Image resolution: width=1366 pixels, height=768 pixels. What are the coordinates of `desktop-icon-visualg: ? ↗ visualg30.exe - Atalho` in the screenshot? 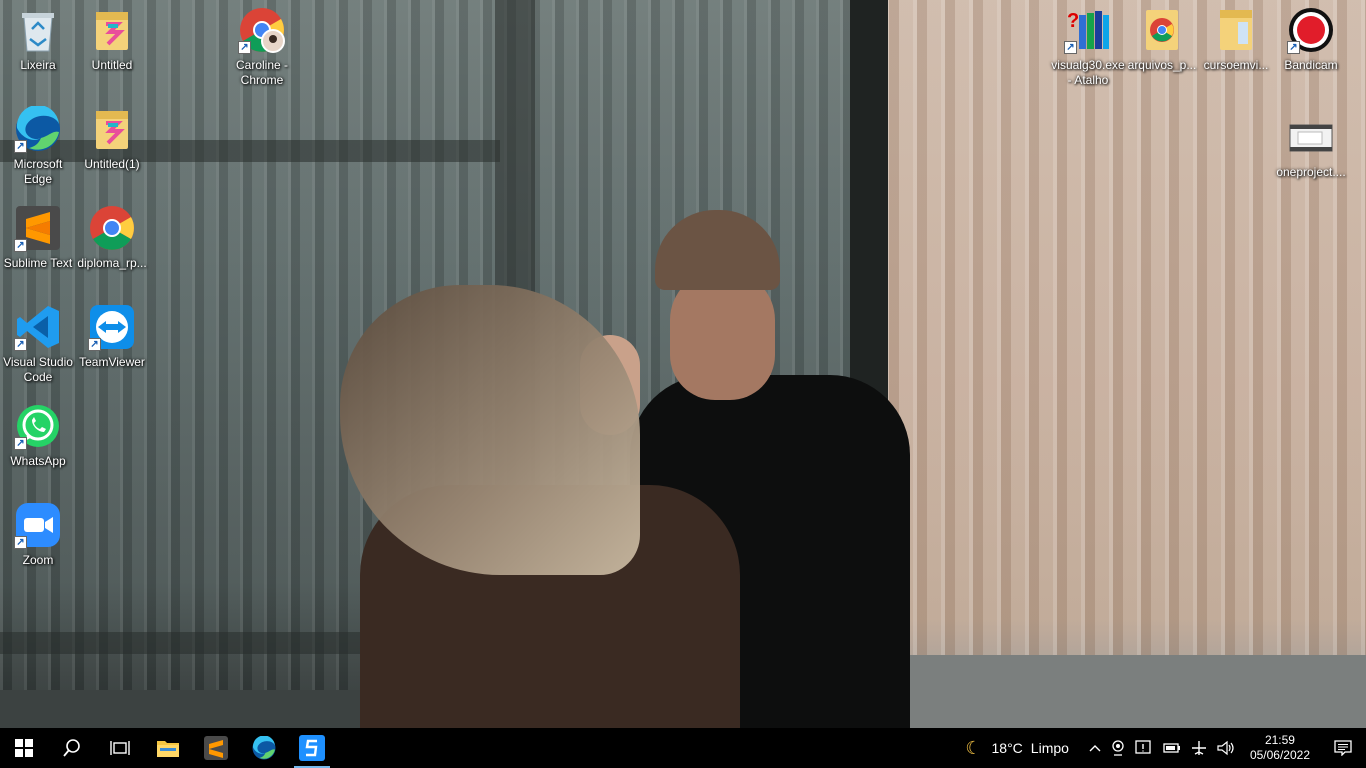 It's located at (1088, 47).